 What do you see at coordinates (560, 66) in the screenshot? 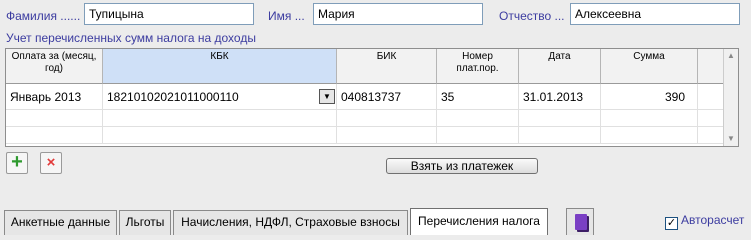
I see `column-header-date: Дата` at bounding box center [560, 66].